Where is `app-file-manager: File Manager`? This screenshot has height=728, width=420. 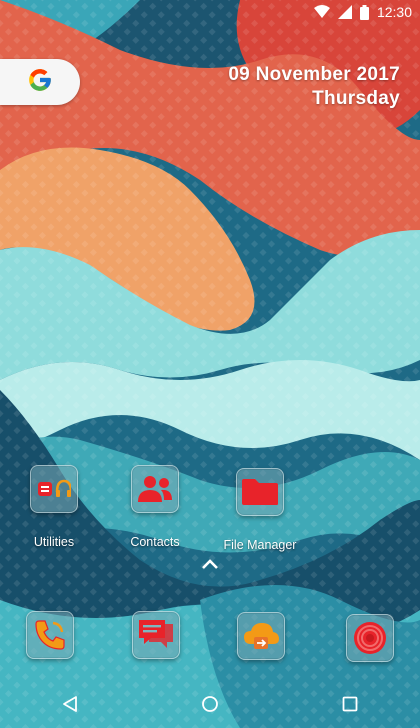 app-file-manager: File Manager is located at coordinates (260, 510).